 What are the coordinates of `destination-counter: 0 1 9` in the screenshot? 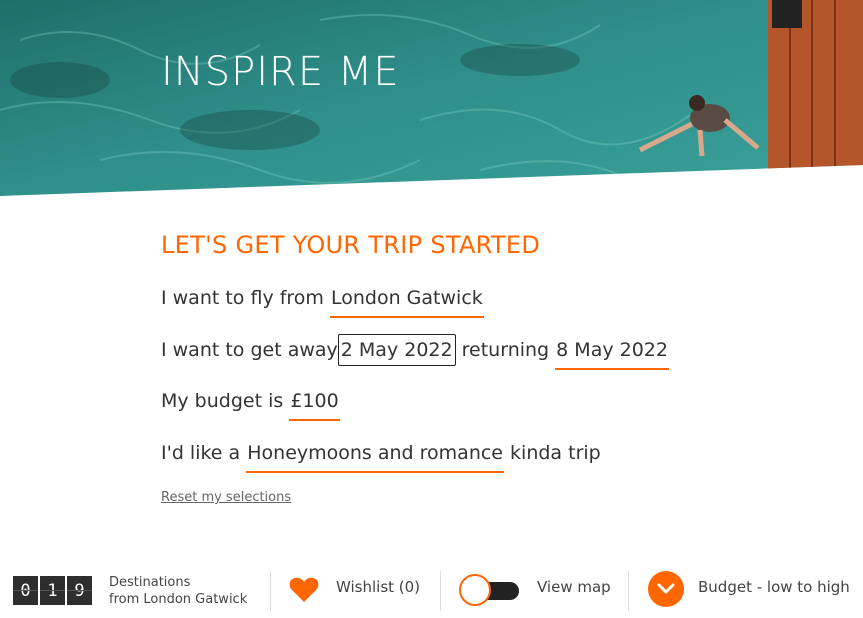 It's located at (52, 590).